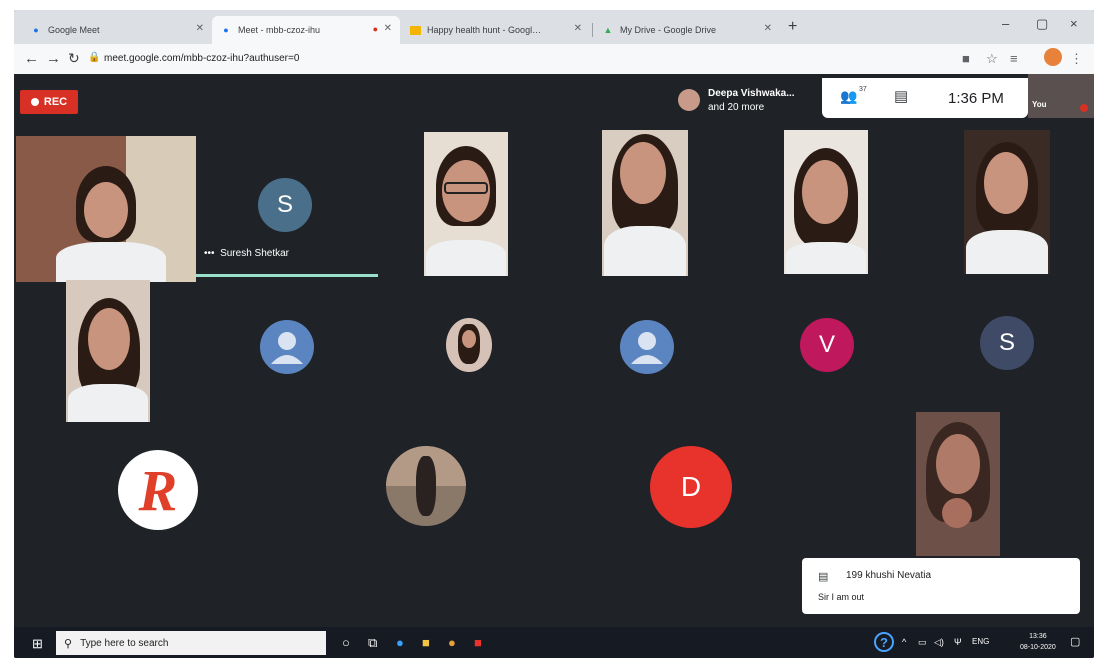  I want to click on file-explorer-icon: ■, so click(426, 642).